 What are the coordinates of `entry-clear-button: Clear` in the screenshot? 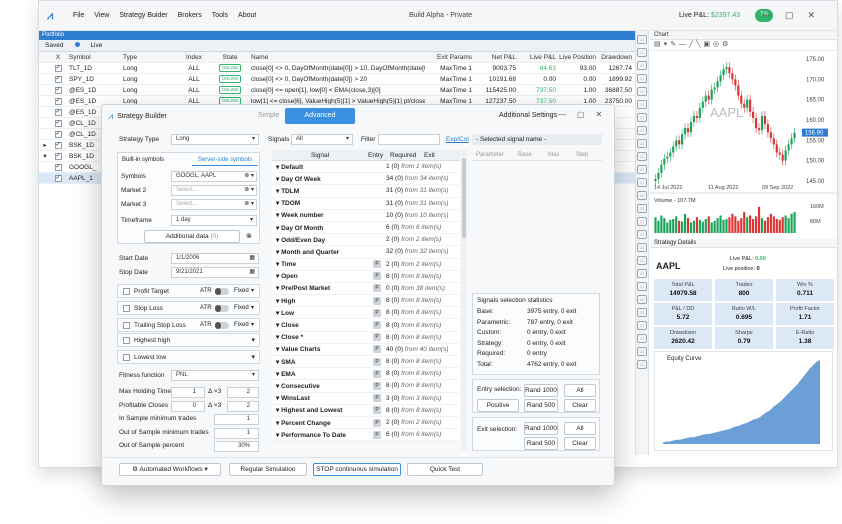 It's located at (580, 405).